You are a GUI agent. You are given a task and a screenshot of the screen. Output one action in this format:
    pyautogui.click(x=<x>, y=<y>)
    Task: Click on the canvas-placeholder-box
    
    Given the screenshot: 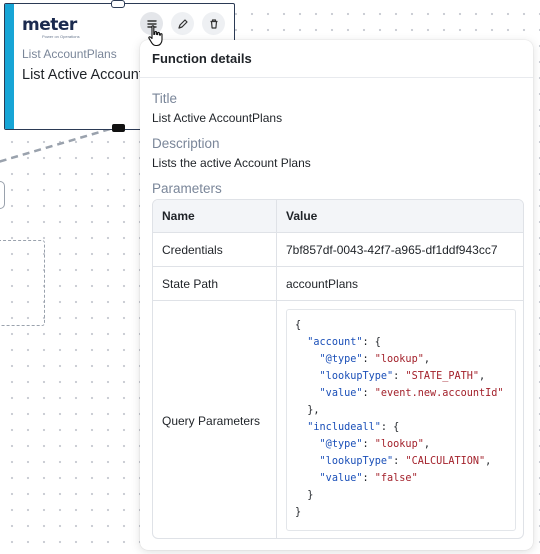 What is the action you would take?
    pyautogui.click(x=22, y=283)
    